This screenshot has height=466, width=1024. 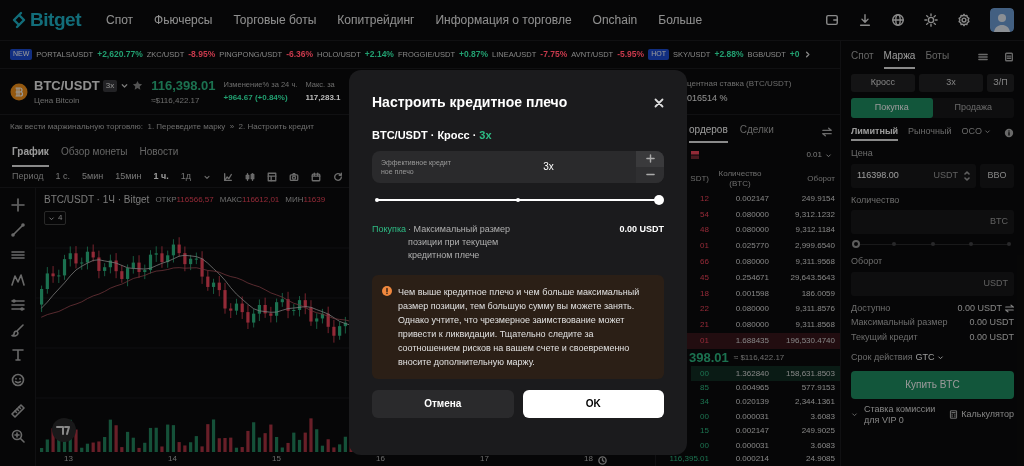 I want to click on panel-tab: Спот, so click(x=862, y=58).